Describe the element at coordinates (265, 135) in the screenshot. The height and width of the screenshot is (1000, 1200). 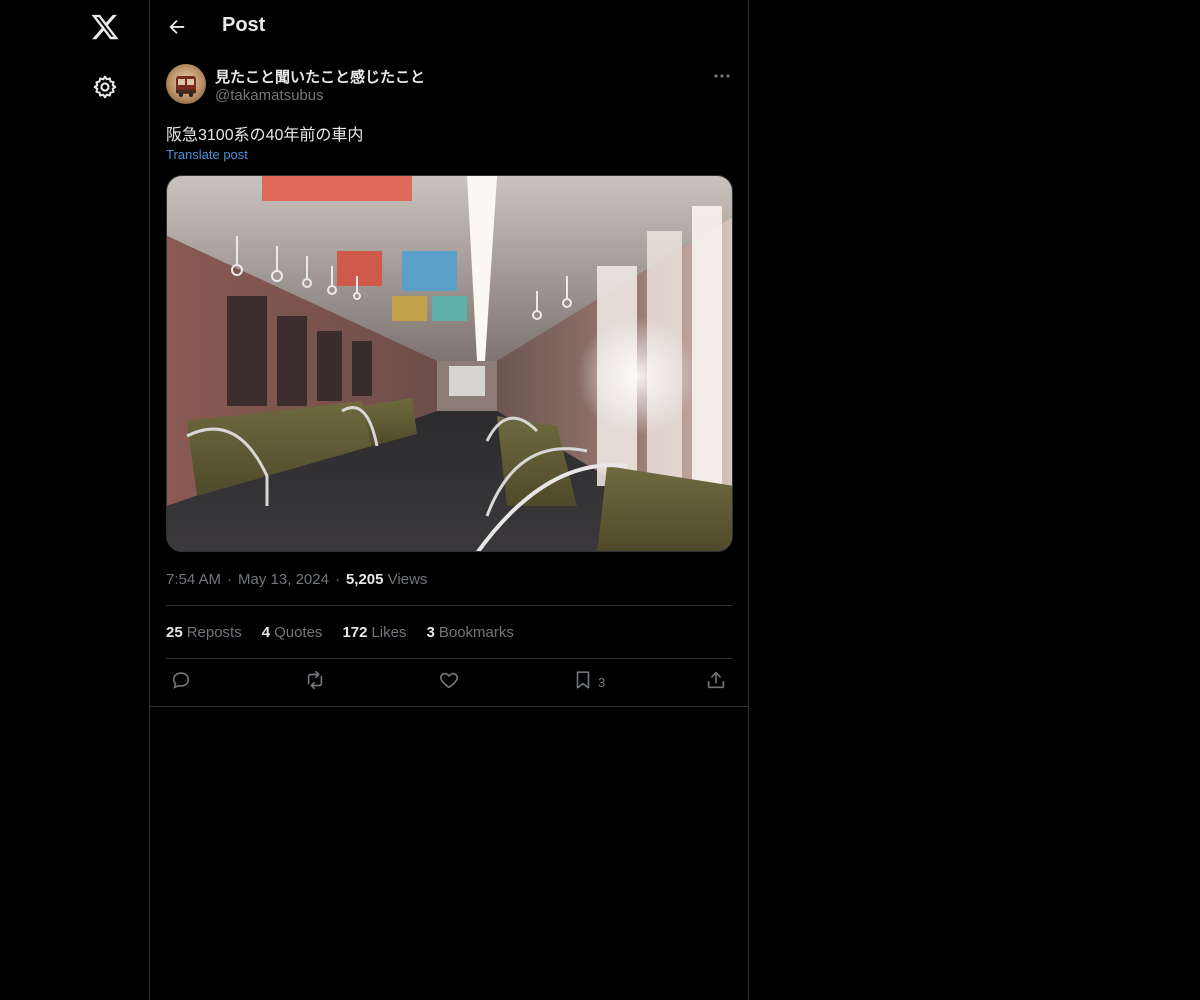
I see `post-text: 阪急3100系の40年前の車内` at that location.